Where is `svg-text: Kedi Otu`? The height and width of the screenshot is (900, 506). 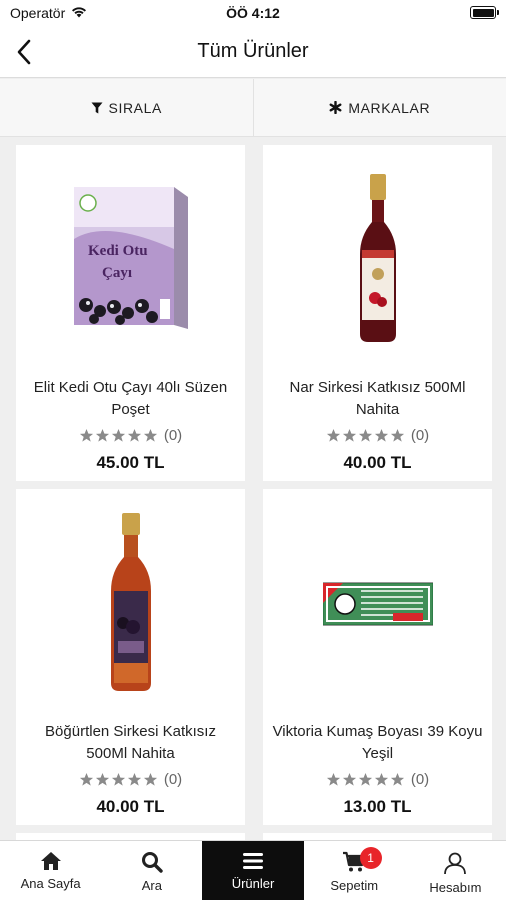
svg-text: Kedi Otu is located at coordinates (118, 251).